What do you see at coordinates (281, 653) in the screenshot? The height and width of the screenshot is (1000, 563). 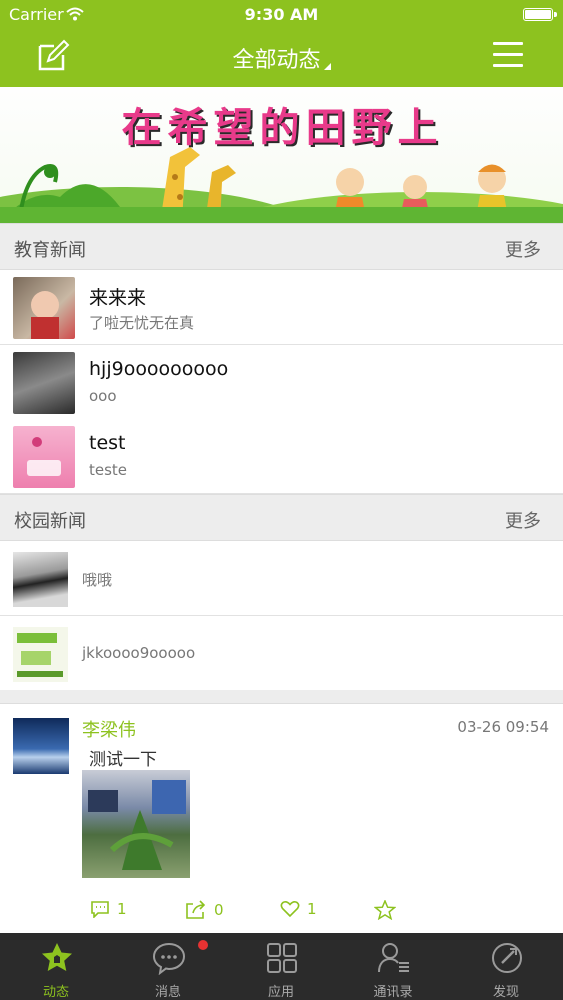 I see `list-item: jkkoooo9ooooo` at bounding box center [281, 653].